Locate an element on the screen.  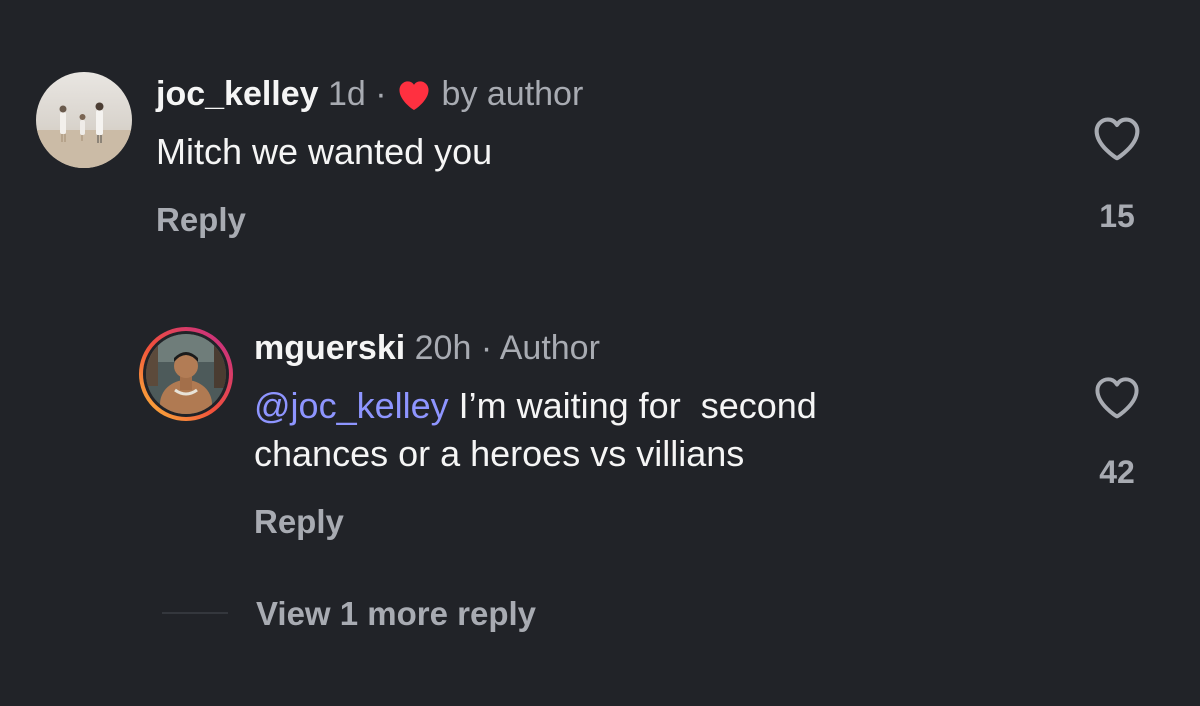
timestamp: 20h is located at coordinates (443, 348).